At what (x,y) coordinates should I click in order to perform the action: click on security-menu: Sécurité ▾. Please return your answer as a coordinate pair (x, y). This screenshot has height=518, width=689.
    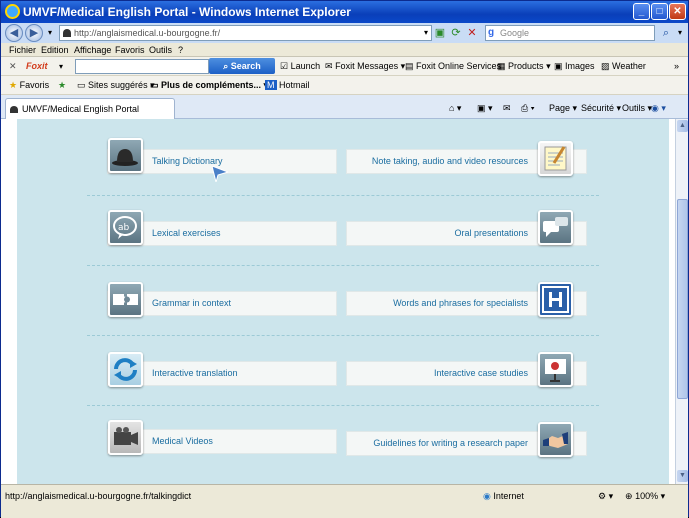
    Looking at the image, I should click on (601, 108).